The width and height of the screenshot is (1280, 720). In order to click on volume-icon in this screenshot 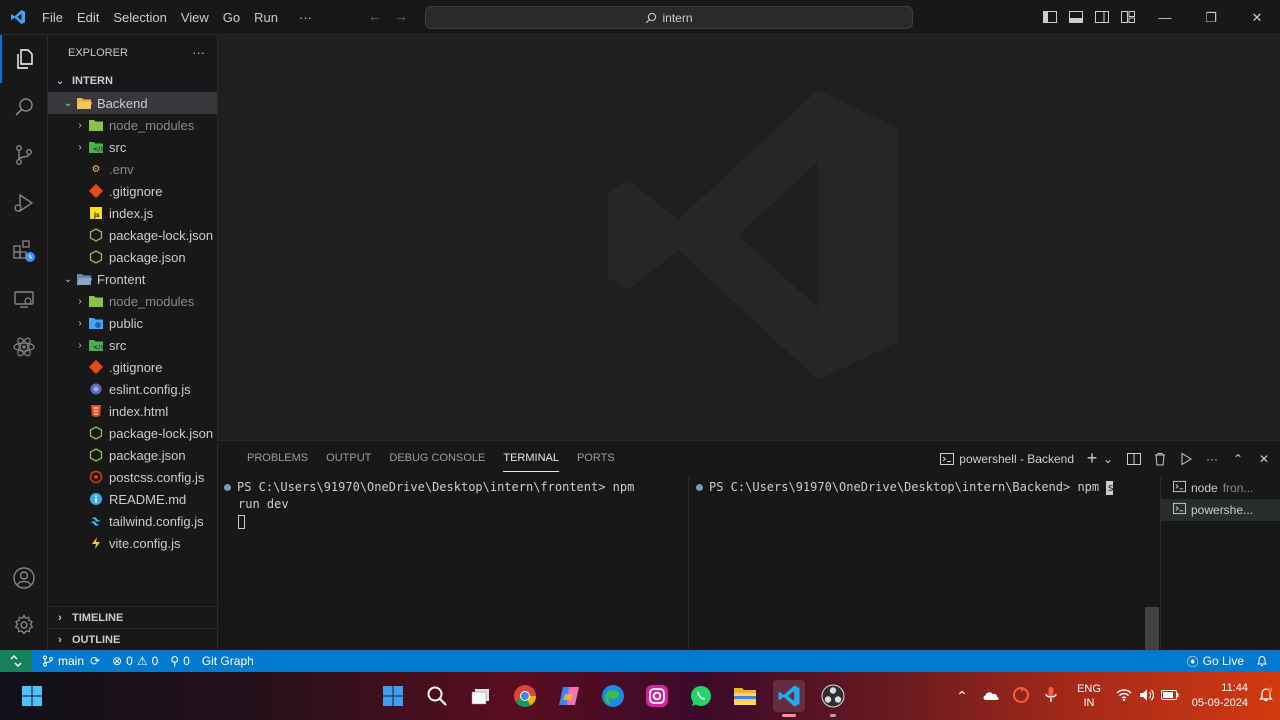, I will do `click(1147, 696)`.